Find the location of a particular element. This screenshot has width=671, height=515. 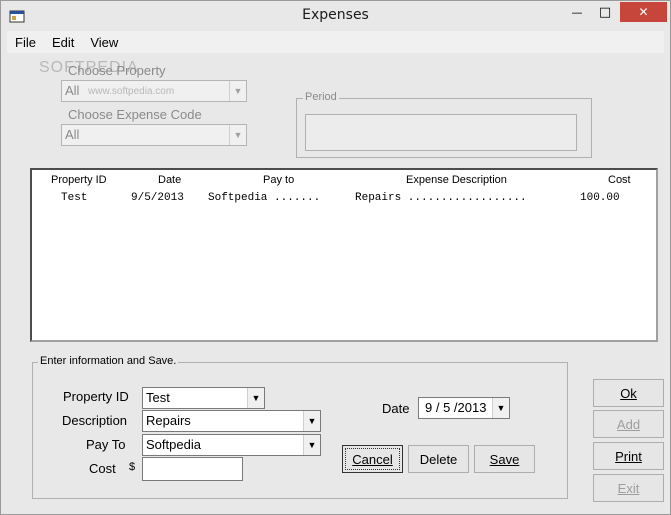

col-header-cost: Cost is located at coordinates (619, 180).